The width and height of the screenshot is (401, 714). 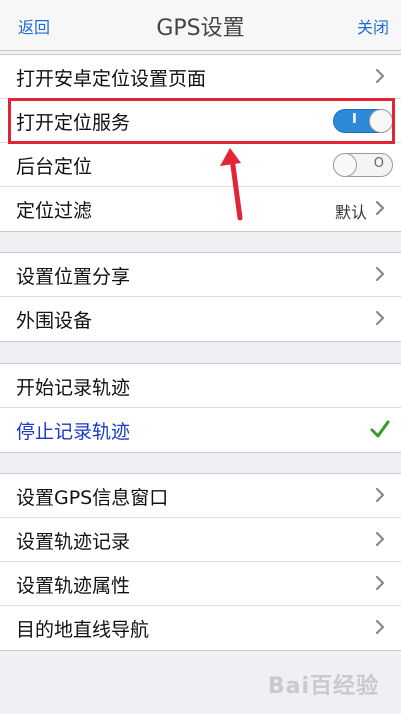 What do you see at coordinates (200, 496) in the screenshot?
I see `row-gps-info-window: 设置GPS信息窗口` at bounding box center [200, 496].